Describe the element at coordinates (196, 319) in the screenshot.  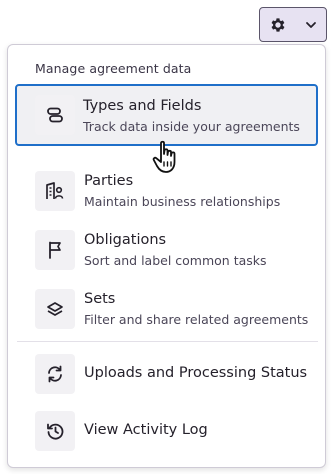
I see `menu-item-subtitle: Filter and share related agreements` at that location.